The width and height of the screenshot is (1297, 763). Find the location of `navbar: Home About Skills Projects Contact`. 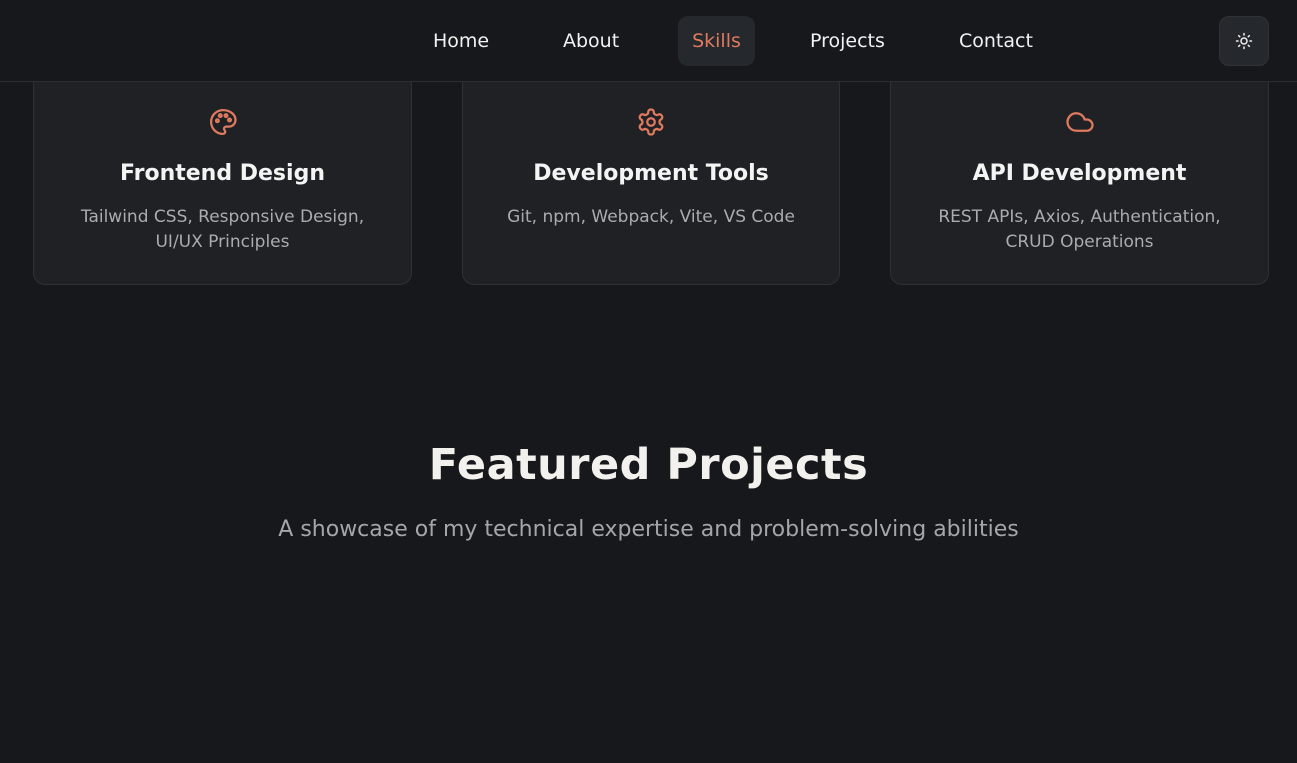

navbar: Home About Skills Projects Contact is located at coordinates (648, 41).